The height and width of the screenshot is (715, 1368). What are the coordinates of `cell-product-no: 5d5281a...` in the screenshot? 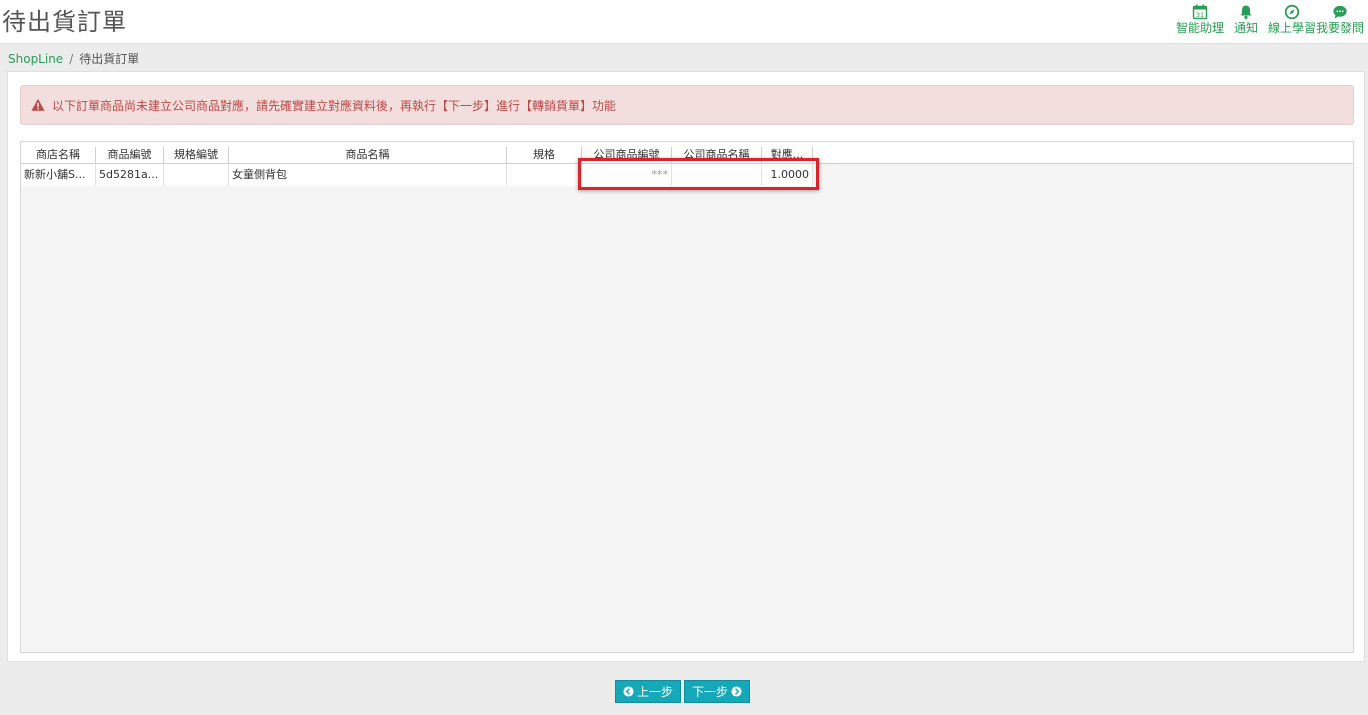 It's located at (130, 175).